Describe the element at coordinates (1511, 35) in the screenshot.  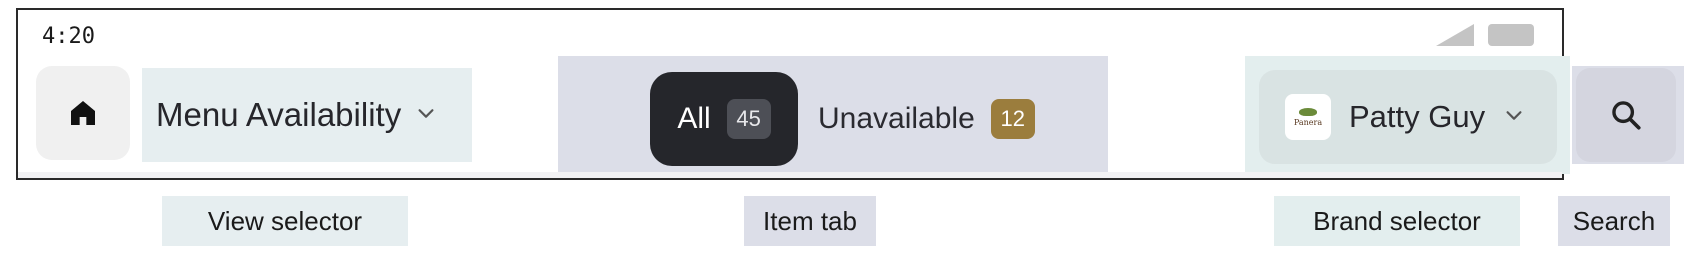
I see `battery-icon` at that location.